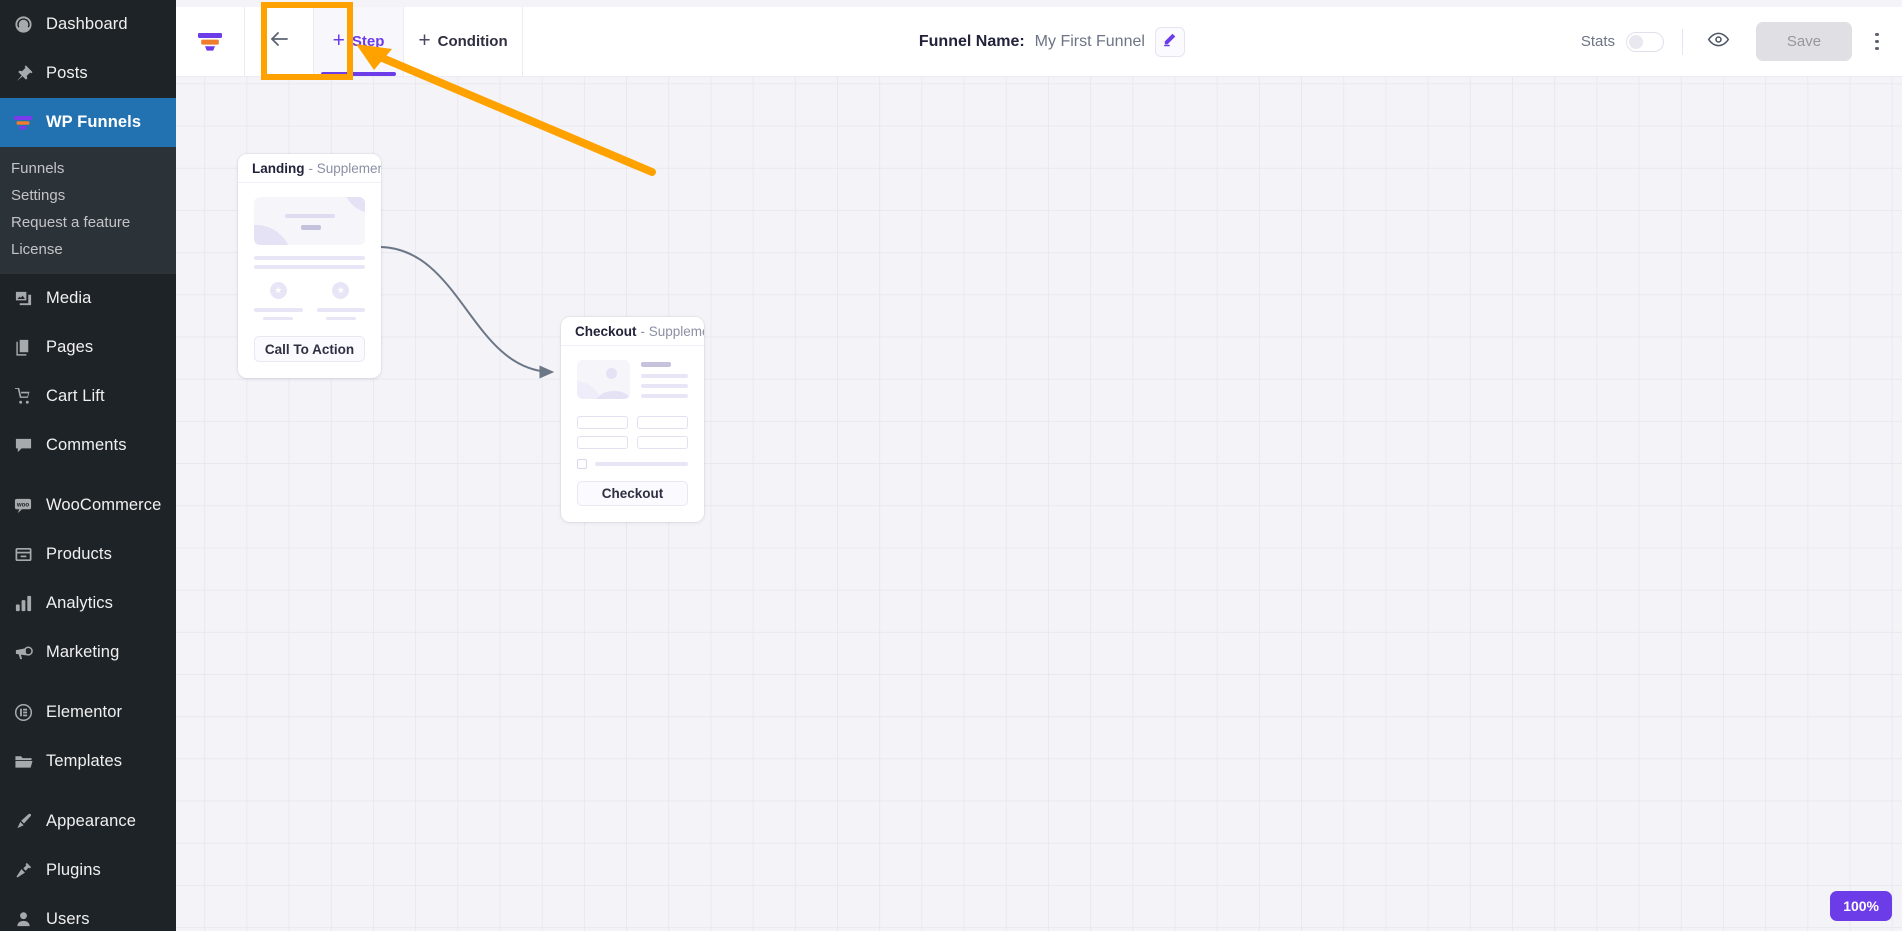  I want to click on sidebar-item-label: WP Funnels, so click(94, 122).